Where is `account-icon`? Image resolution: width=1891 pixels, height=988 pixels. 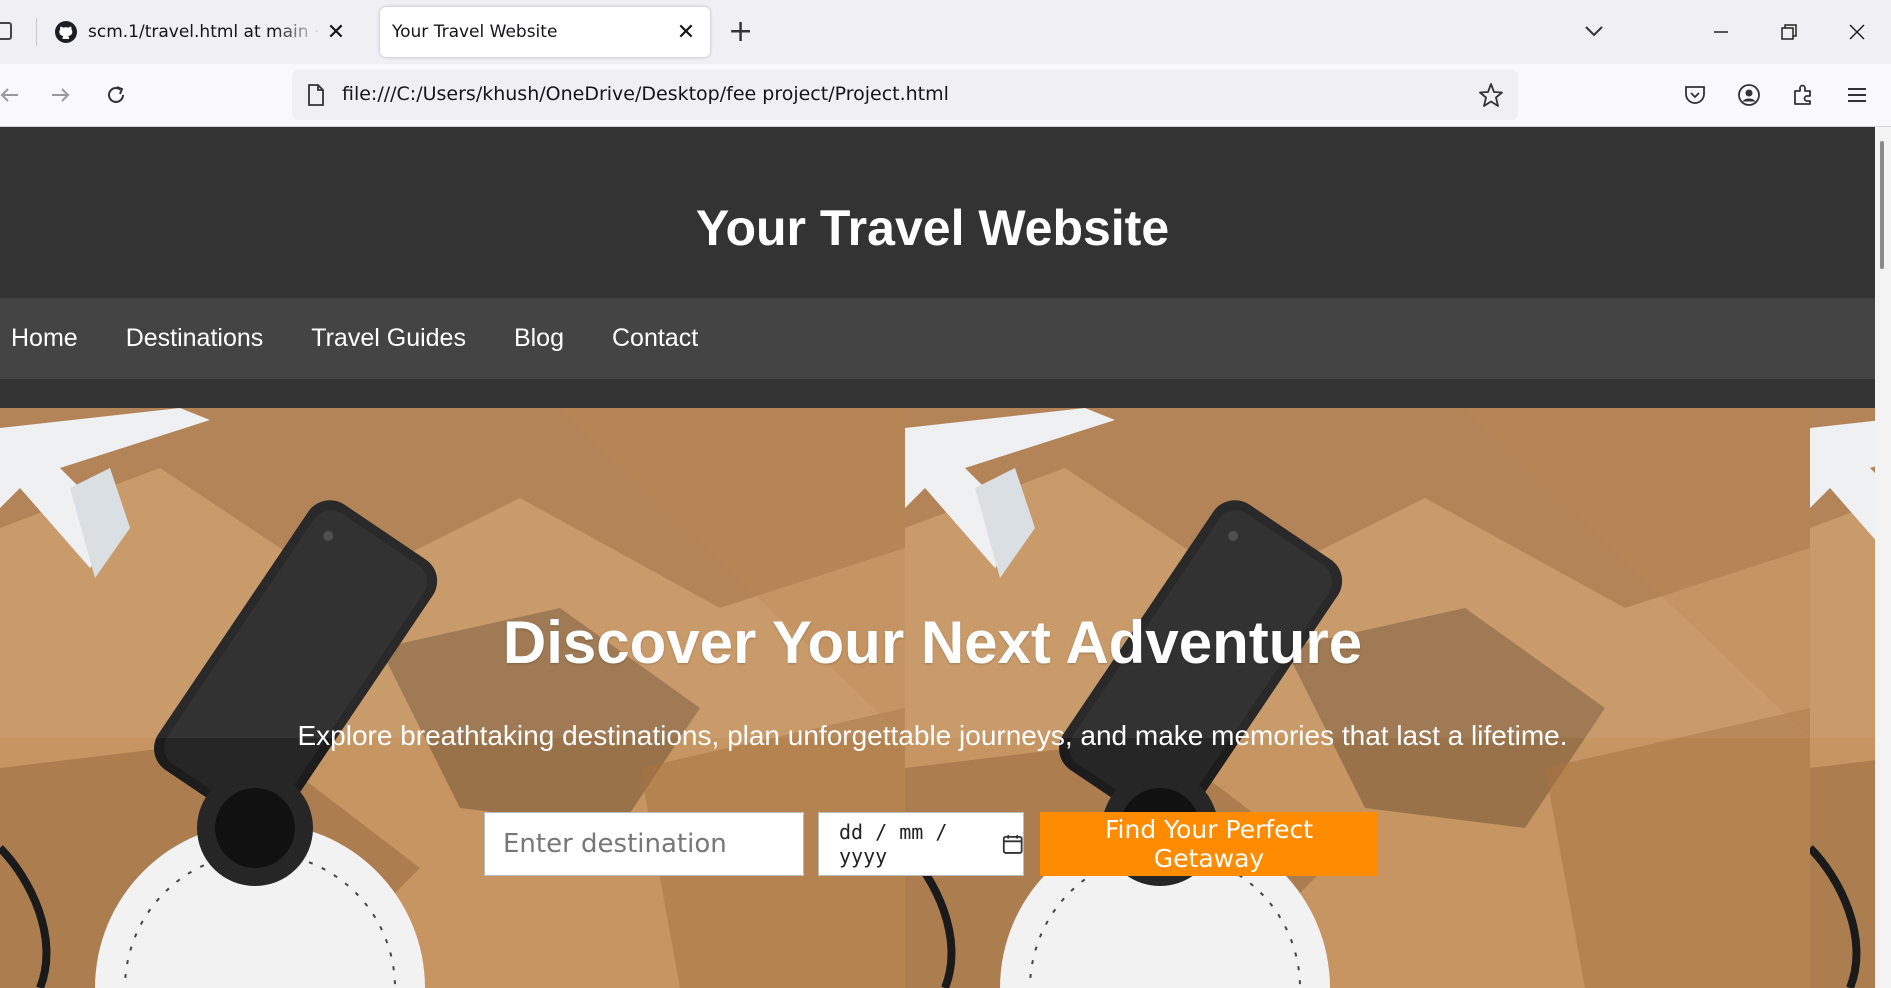 account-icon is located at coordinates (1749, 95).